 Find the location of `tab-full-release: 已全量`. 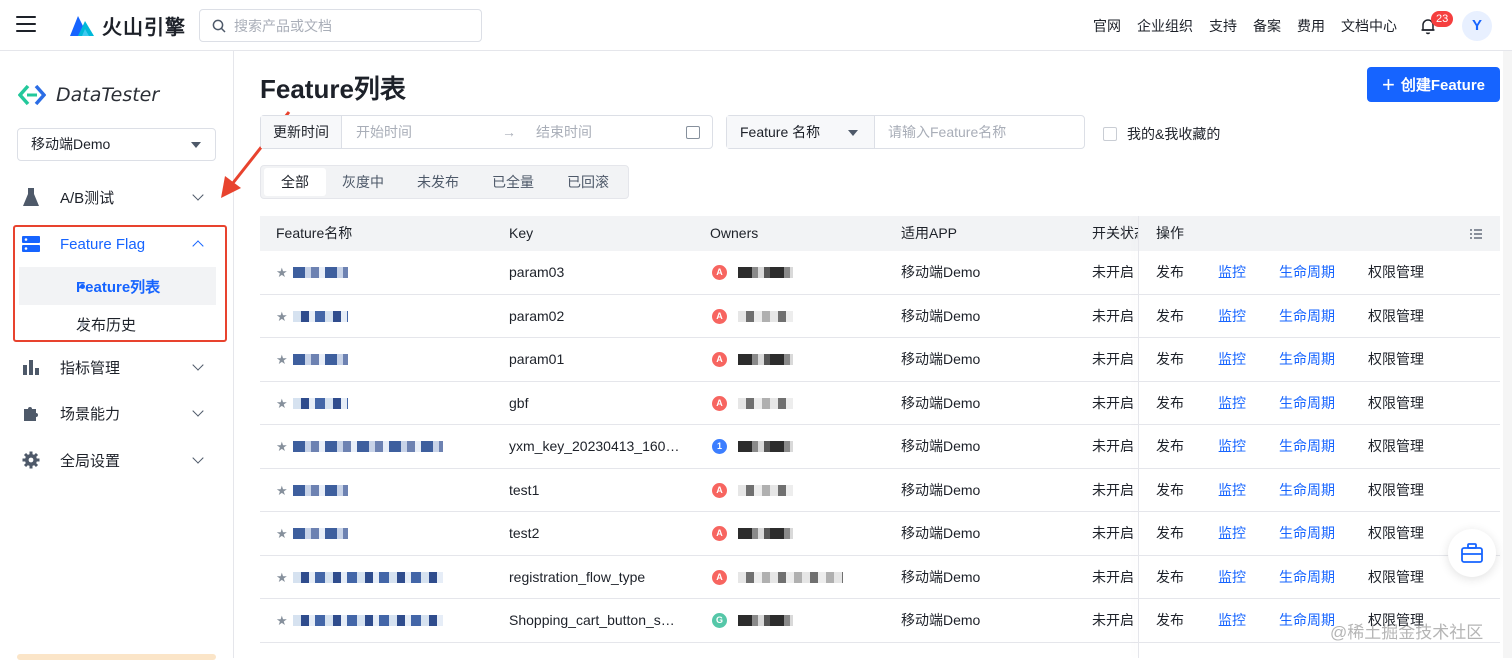

tab-full-release: 已全量 is located at coordinates (513, 182).